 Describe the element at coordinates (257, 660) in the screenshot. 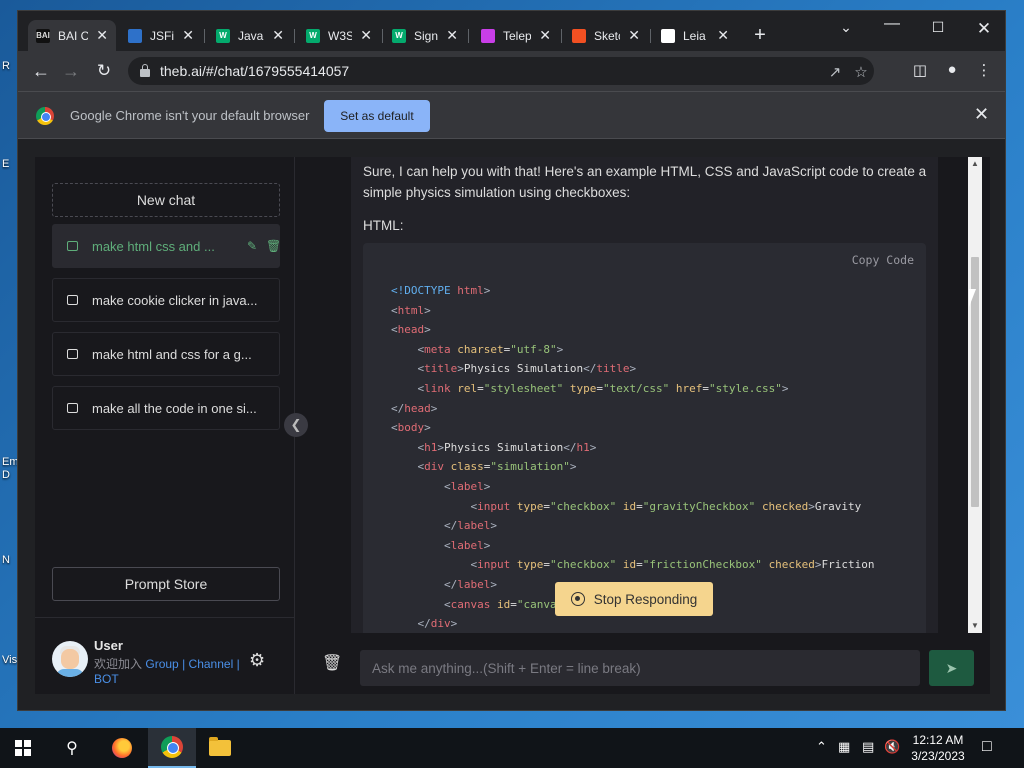

I see `settings-gear-icon: ⚙` at that location.